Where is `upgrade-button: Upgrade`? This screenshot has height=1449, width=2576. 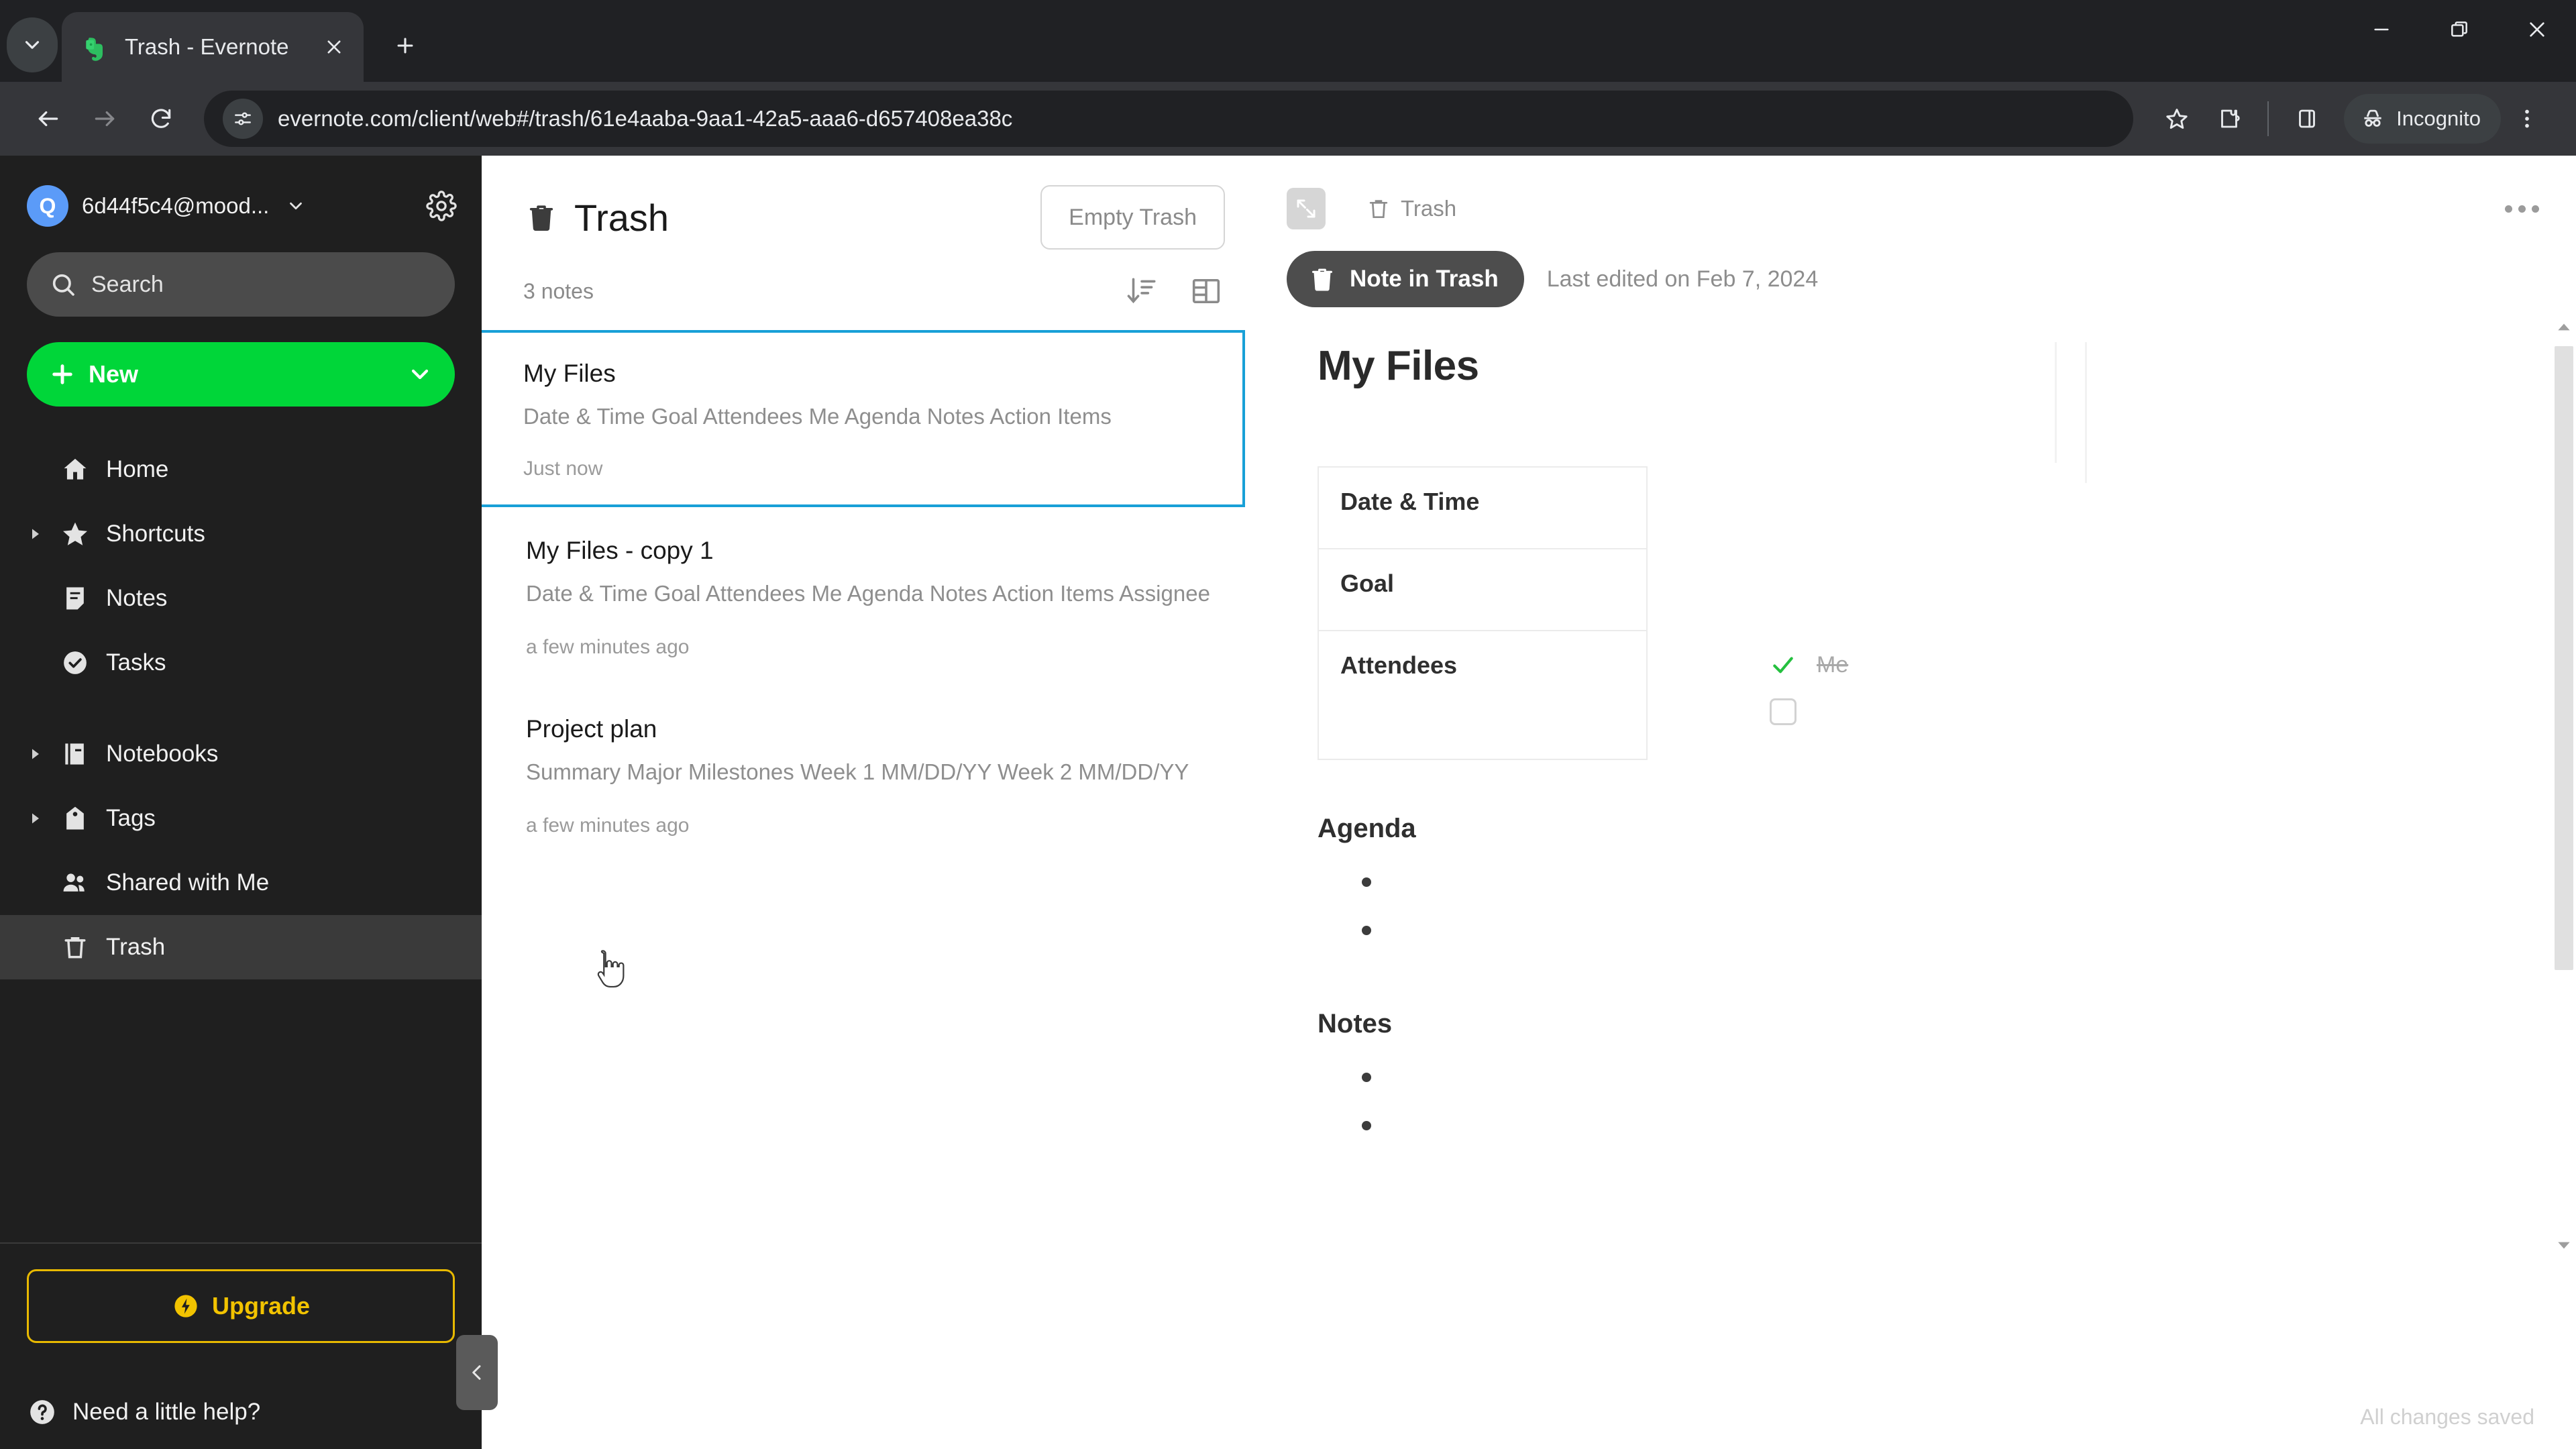 upgrade-button: Upgrade is located at coordinates (241, 1306).